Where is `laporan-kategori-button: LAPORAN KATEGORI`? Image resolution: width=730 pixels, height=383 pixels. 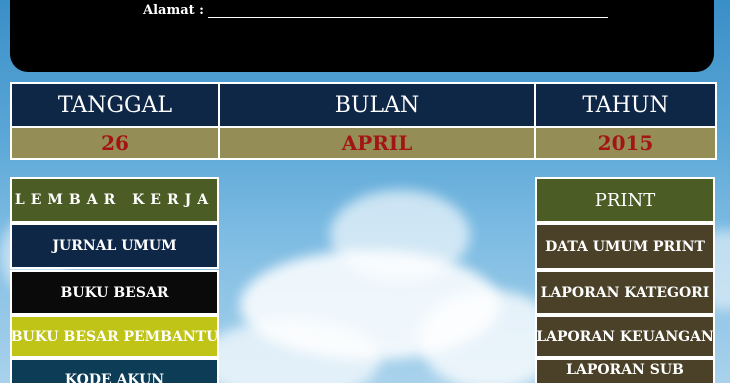
laporan-kategori-button: LAPORAN KATEGORI is located at coordinates (625, 292).